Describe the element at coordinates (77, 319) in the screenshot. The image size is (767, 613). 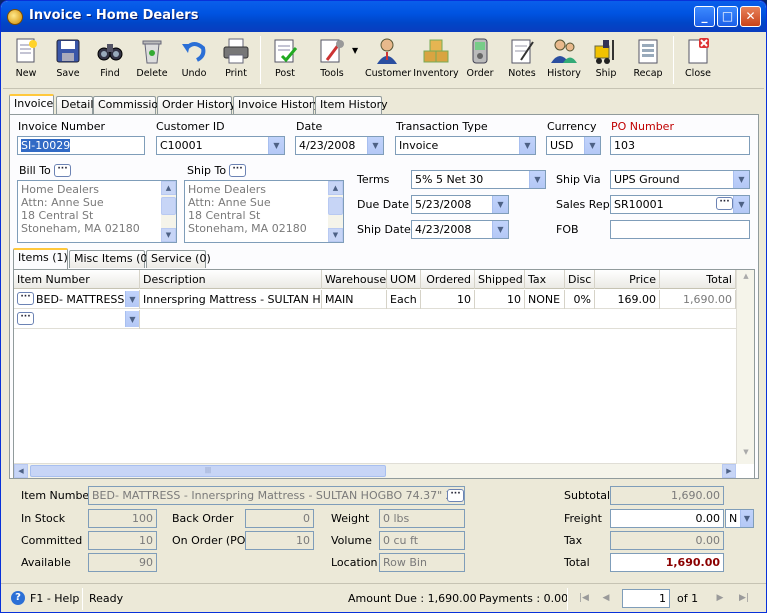
I see `cell-item-number-new: ··· ▼` at that location.